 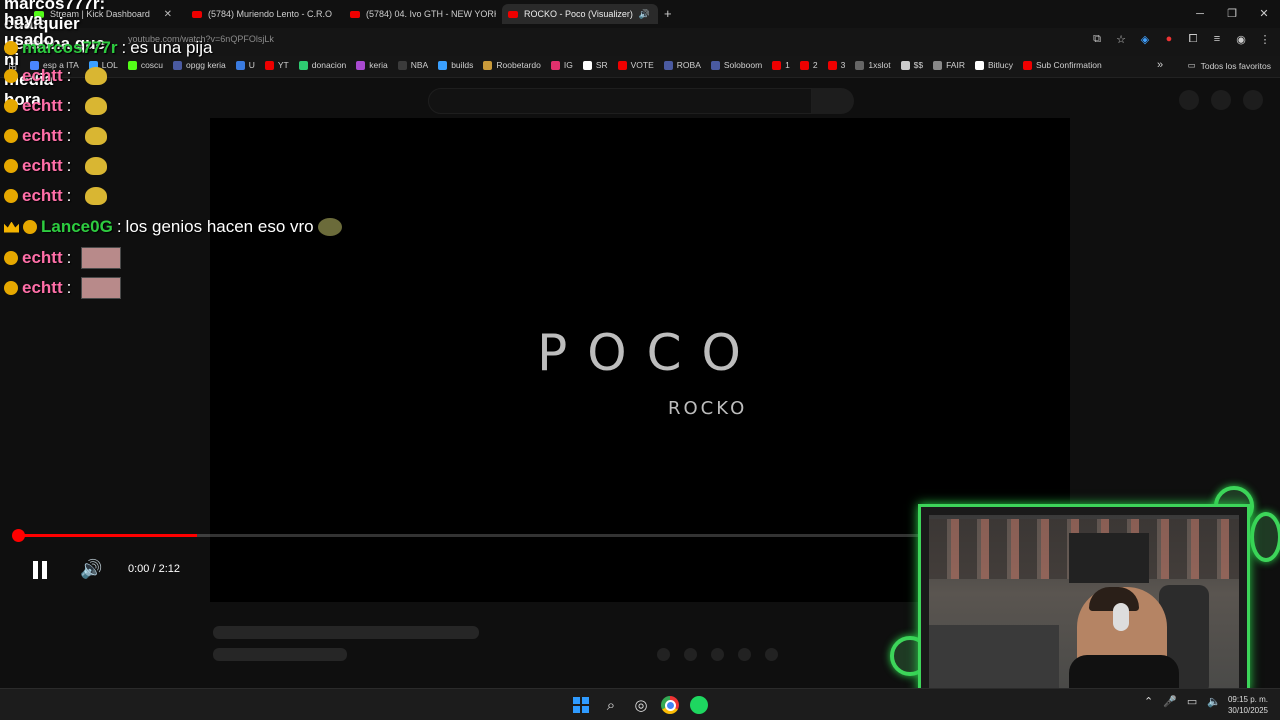 What do you see at coordinates (1265, 39) in the screenshot?
I see `menu-icon: ⋮` at bounding box center [1265, 39].